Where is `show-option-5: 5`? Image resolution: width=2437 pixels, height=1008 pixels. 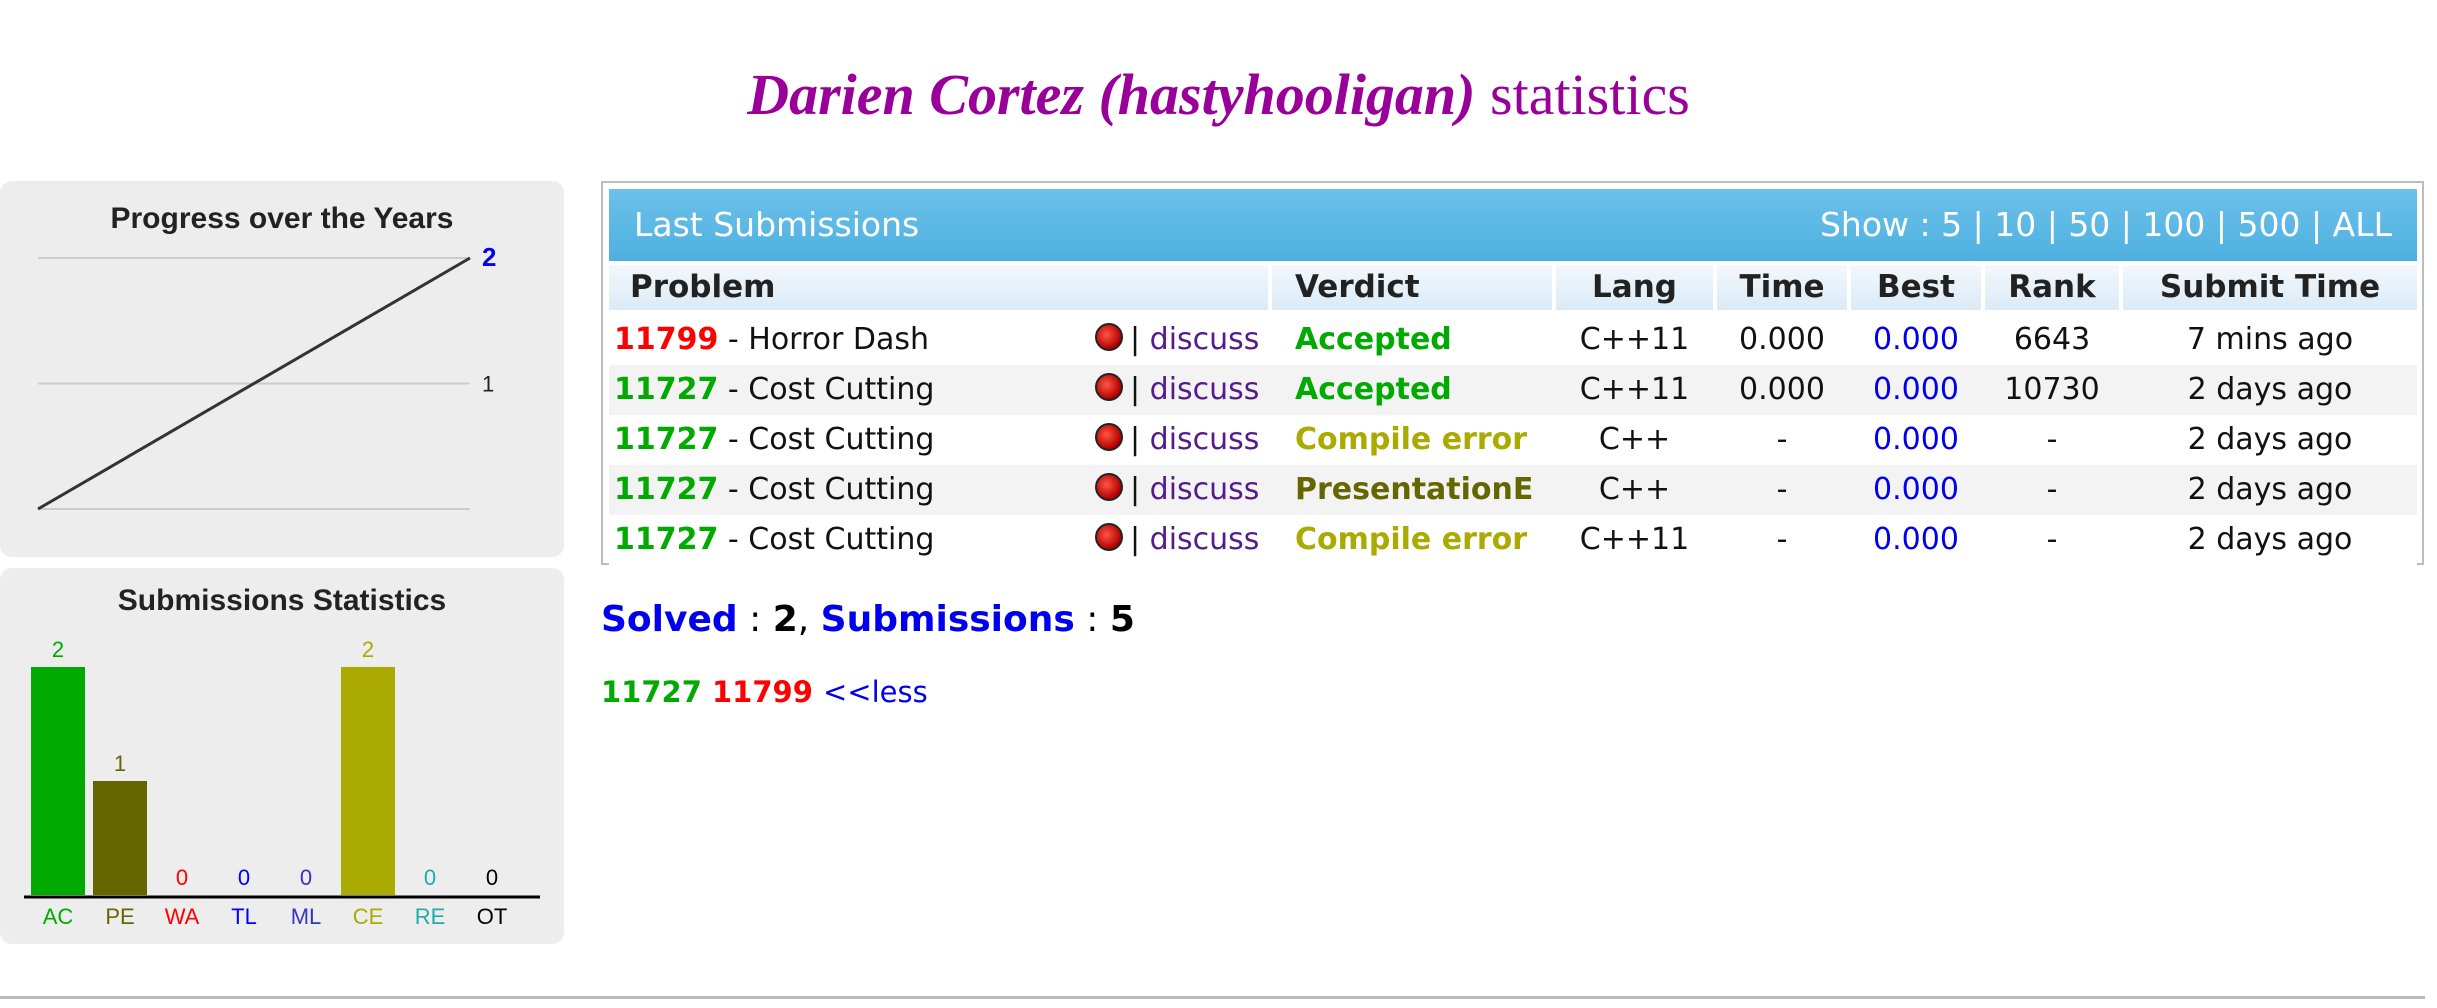
show-option-5: 5 is located at coordinates (1951, 224).